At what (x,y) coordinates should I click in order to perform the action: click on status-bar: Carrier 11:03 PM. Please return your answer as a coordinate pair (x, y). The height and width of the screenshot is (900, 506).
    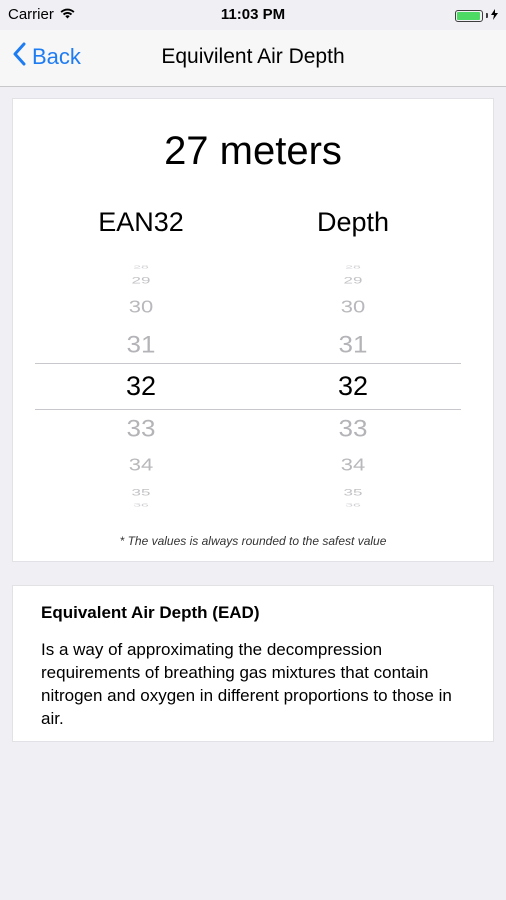
    Looking at the image, I should click on (253, 15).